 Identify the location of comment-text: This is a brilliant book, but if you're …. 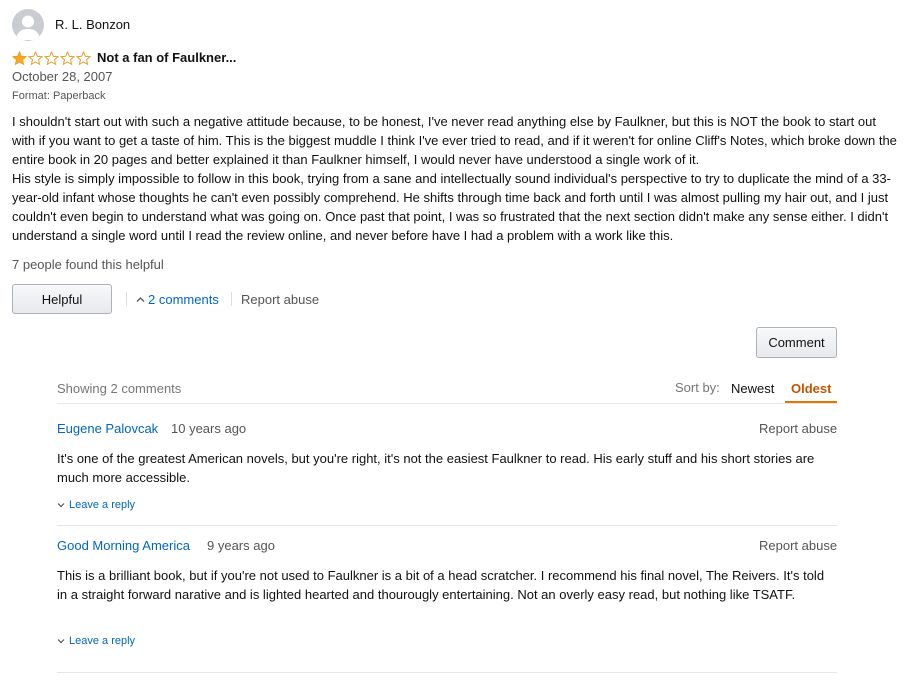
(441, 585).